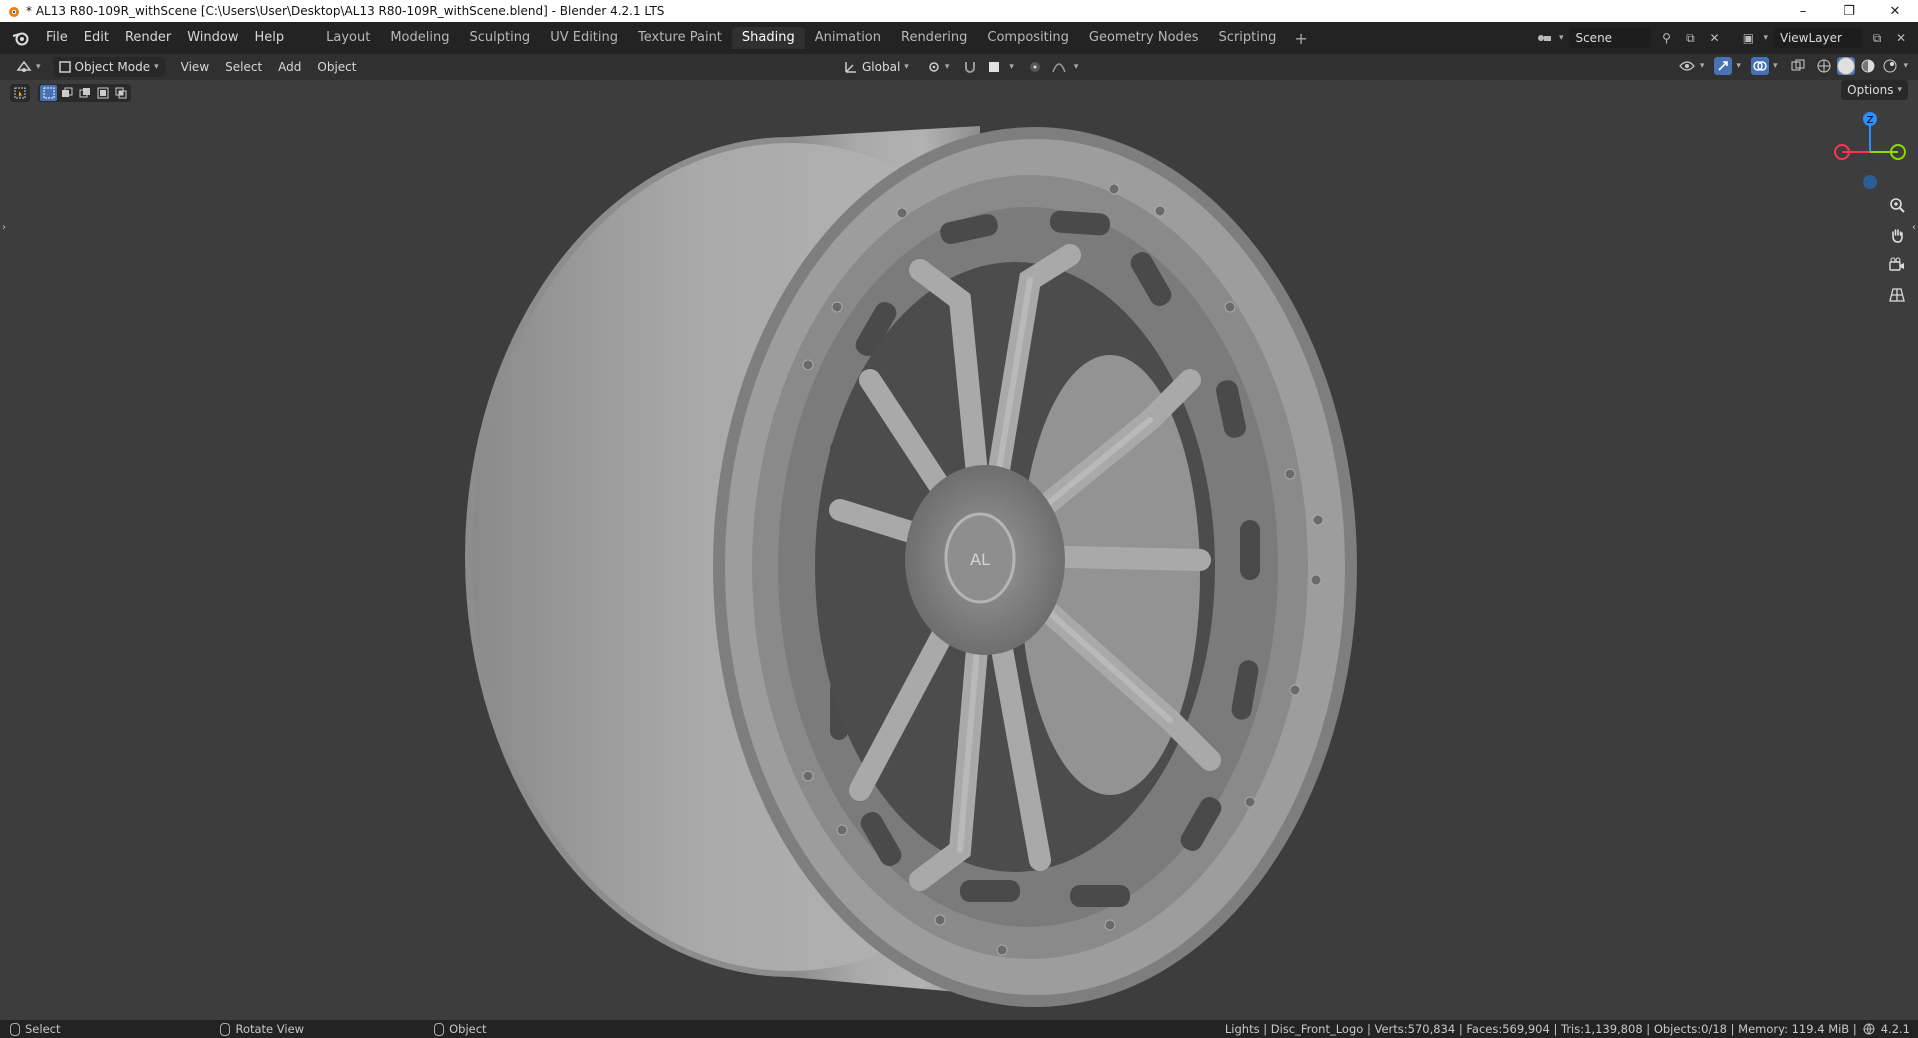  What do you see at coordinates (499, 38) in the screenshot?
I see `tab-sculpting: Sculpting` at bounding box center [499, 38].